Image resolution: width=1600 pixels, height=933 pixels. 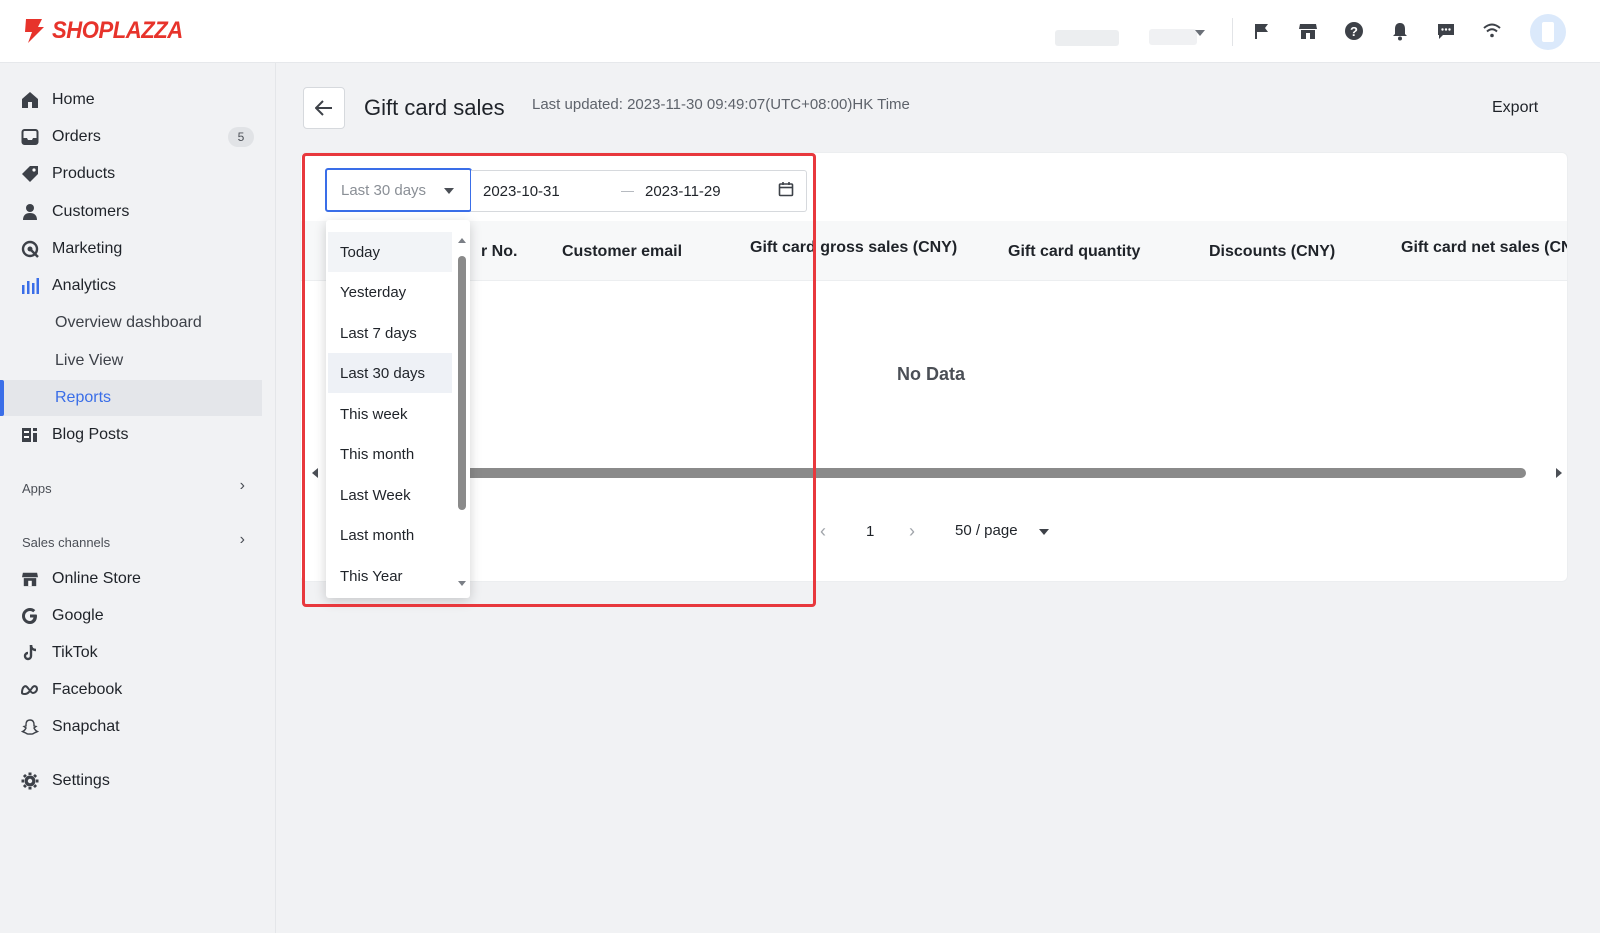 What do you see at coordinates (37, 488) in the screenshot?
I see `apps-section-label: Apps` at bounding box center [37, 488].